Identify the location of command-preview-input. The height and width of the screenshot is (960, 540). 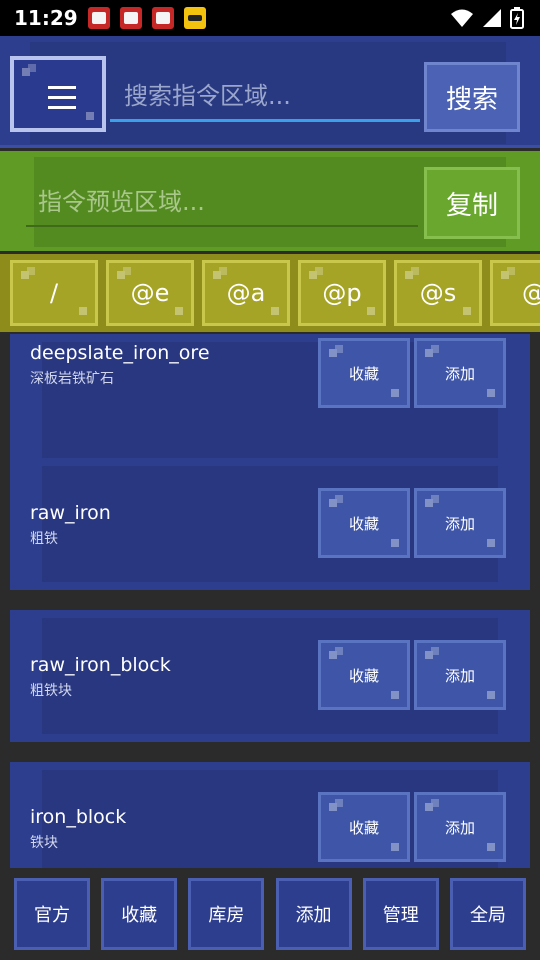
(222, 203).